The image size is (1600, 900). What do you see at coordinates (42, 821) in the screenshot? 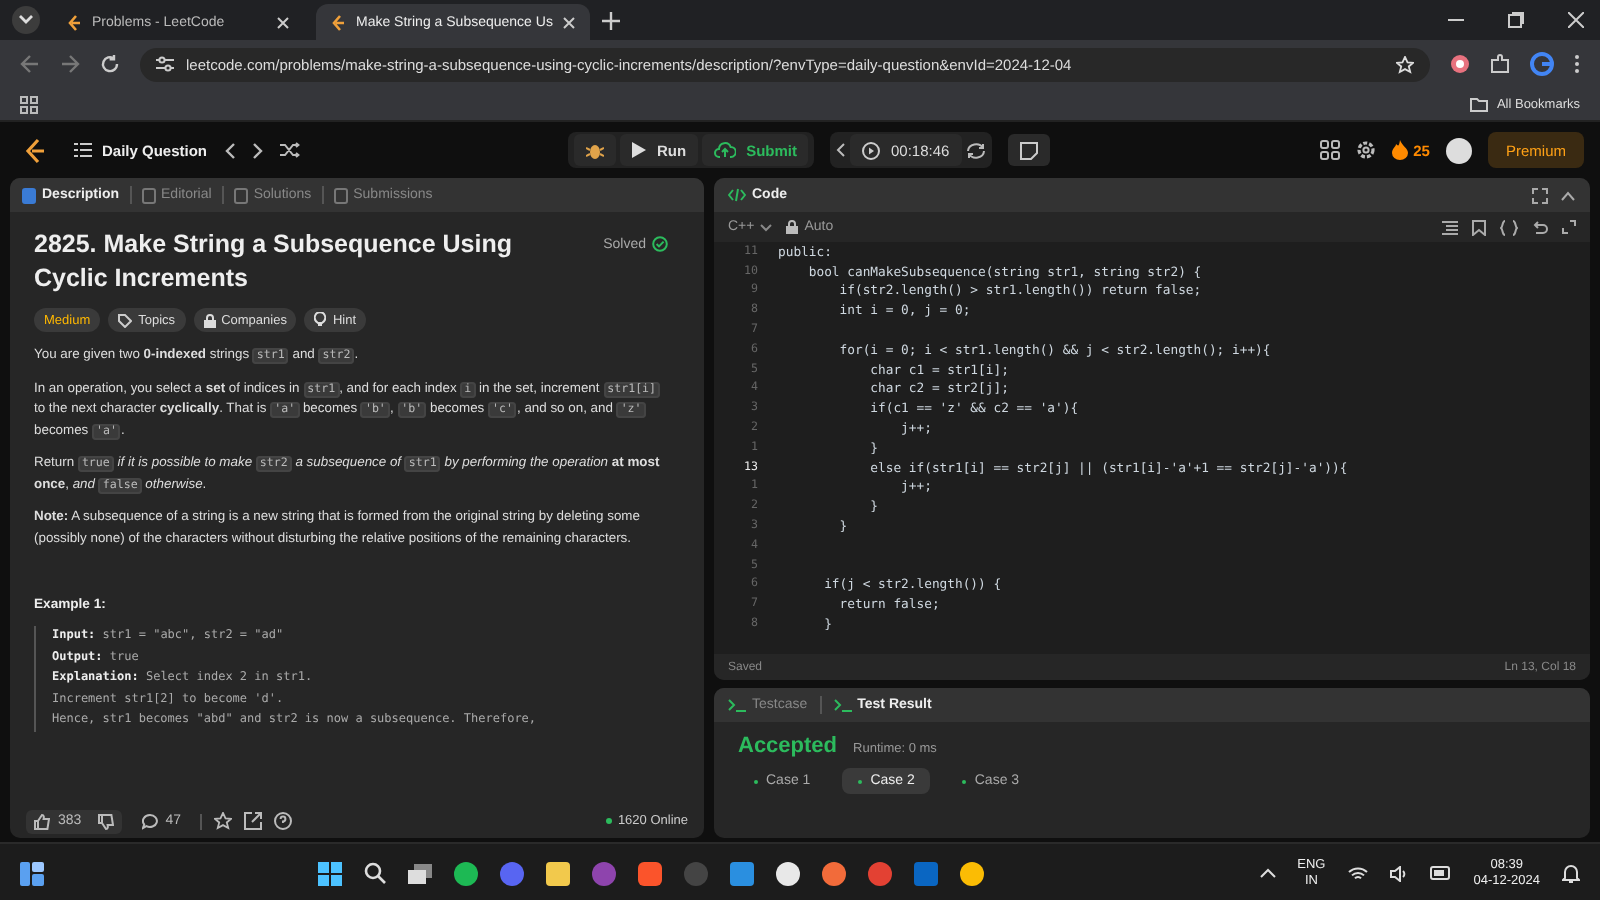
I see `thumbs-up-icon` at bounding box center [42, 821].